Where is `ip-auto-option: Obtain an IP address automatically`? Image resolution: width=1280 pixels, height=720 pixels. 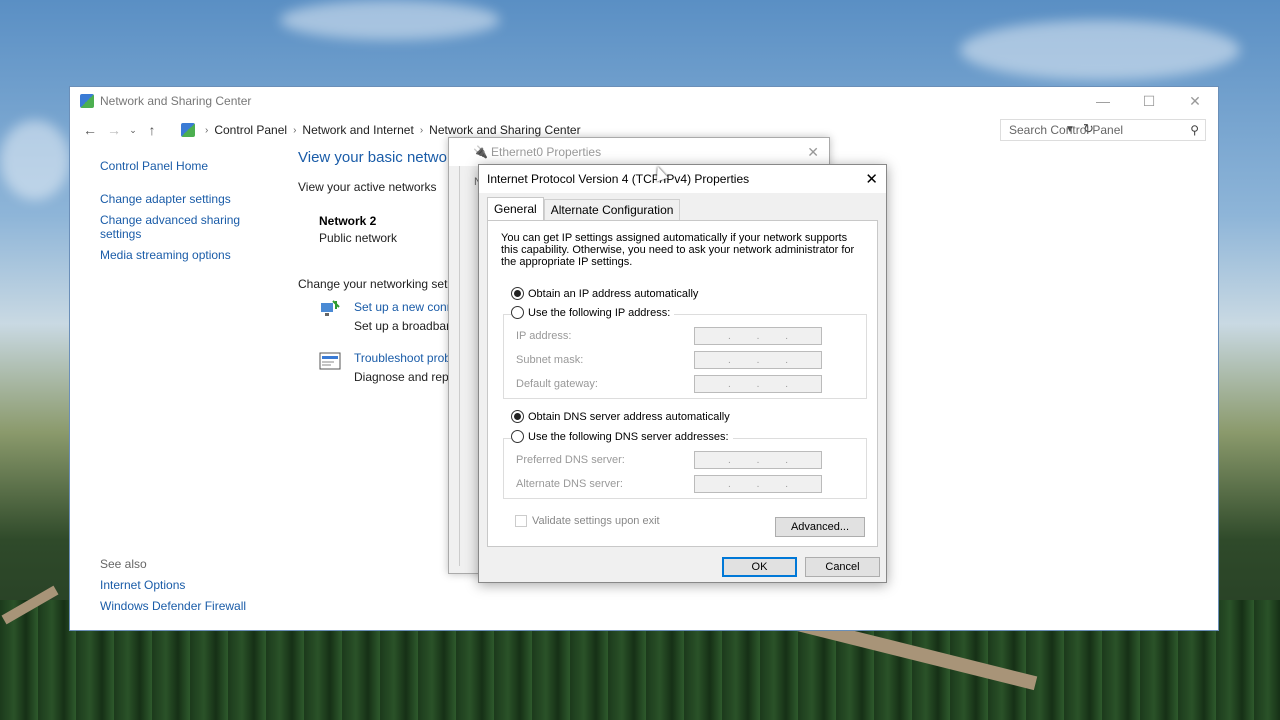
ip-auto-option: Obtain an IP address automatically is located at coordinates (604, 293).